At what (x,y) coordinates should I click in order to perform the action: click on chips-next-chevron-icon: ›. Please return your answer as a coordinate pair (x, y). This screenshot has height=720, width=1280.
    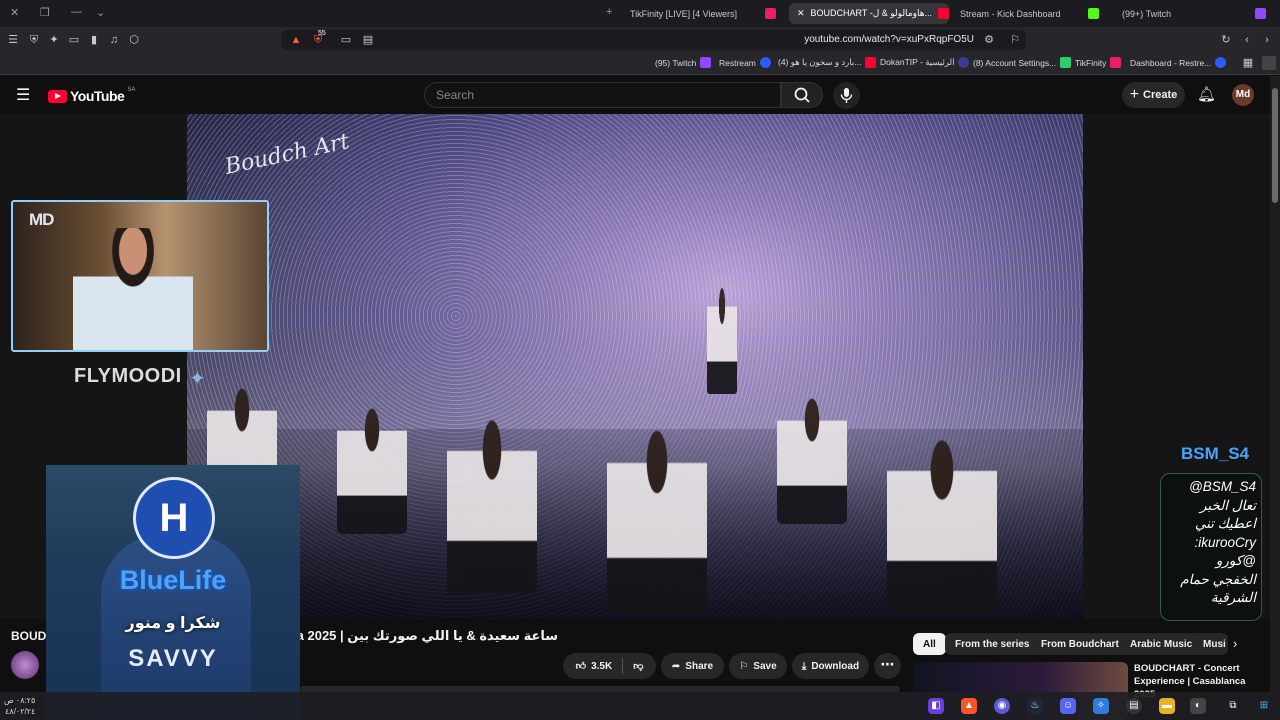
    Looking at the image, I should click on (1235, 643).